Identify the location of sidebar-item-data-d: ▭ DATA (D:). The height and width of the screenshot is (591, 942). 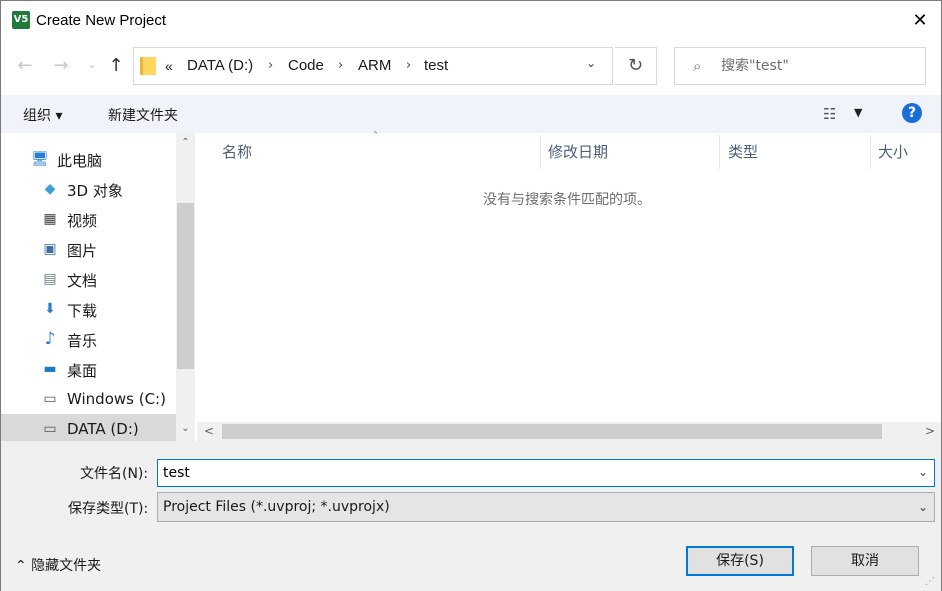
(88, 429).